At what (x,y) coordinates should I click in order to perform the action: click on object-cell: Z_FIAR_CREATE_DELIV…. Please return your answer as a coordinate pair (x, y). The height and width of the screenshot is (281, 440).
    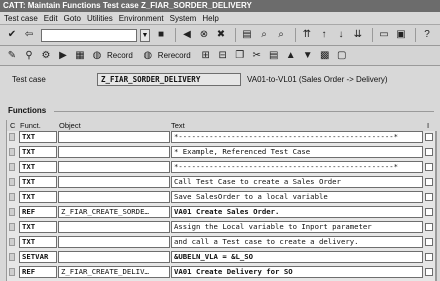
    Looking at the image, I should click on (114, 272).